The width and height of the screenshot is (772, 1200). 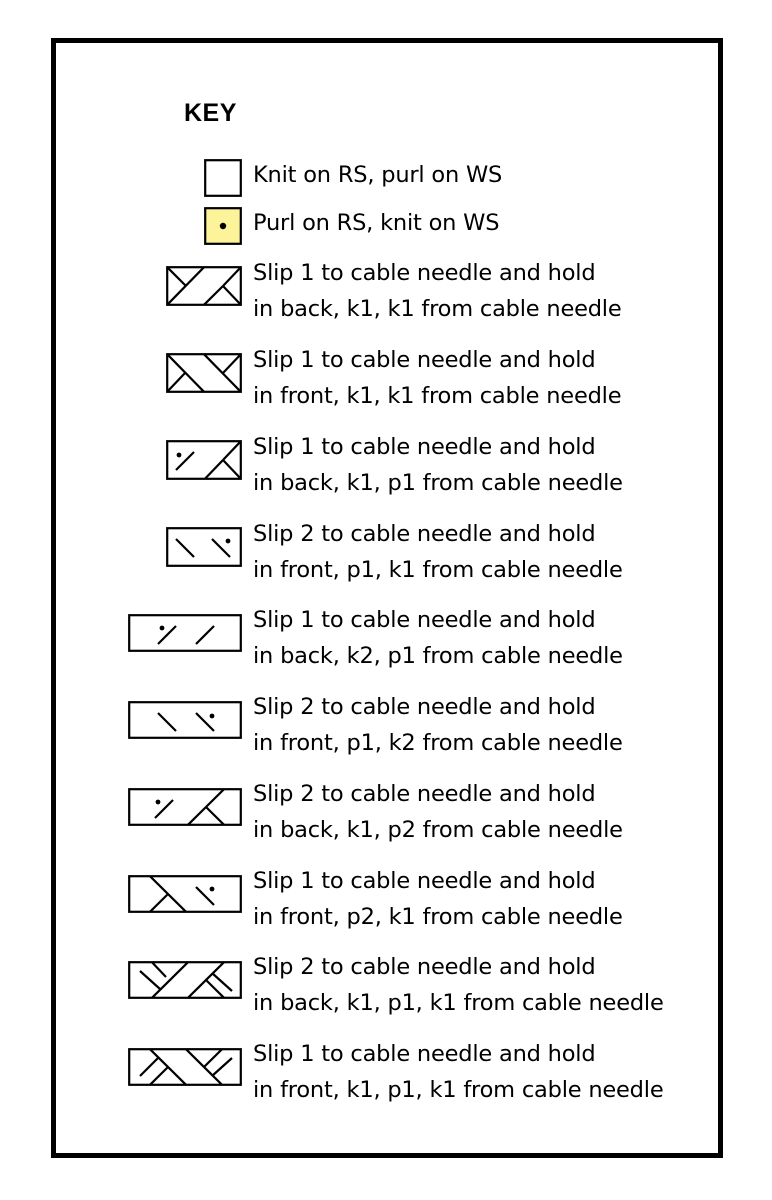 I want to click on 1-1-1-right-cross-icon, so click(x=185, y=980).